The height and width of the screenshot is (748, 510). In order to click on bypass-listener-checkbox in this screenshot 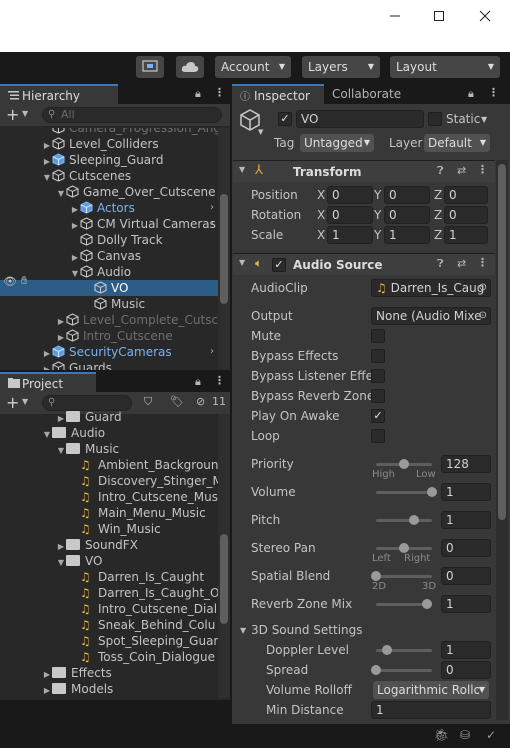, I will do `click(378, 376)`.